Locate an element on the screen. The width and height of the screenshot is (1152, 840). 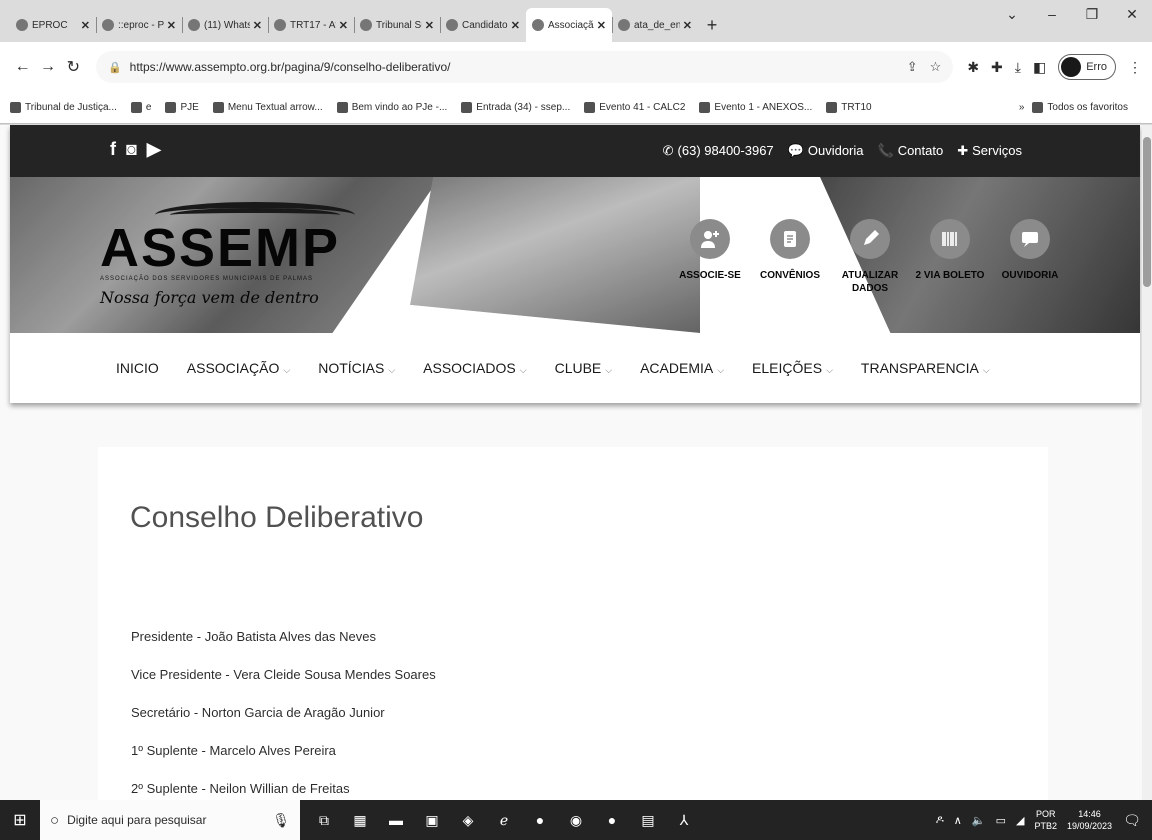
profile-button: Erro is located at coordinates (1087, 67).